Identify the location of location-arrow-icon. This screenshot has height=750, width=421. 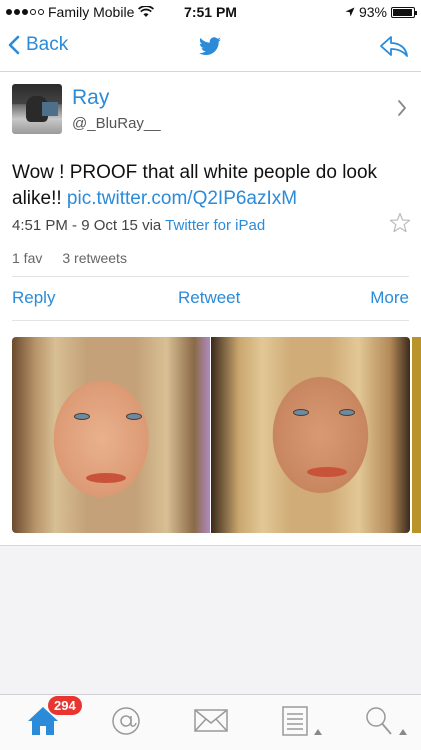
(350, 12).